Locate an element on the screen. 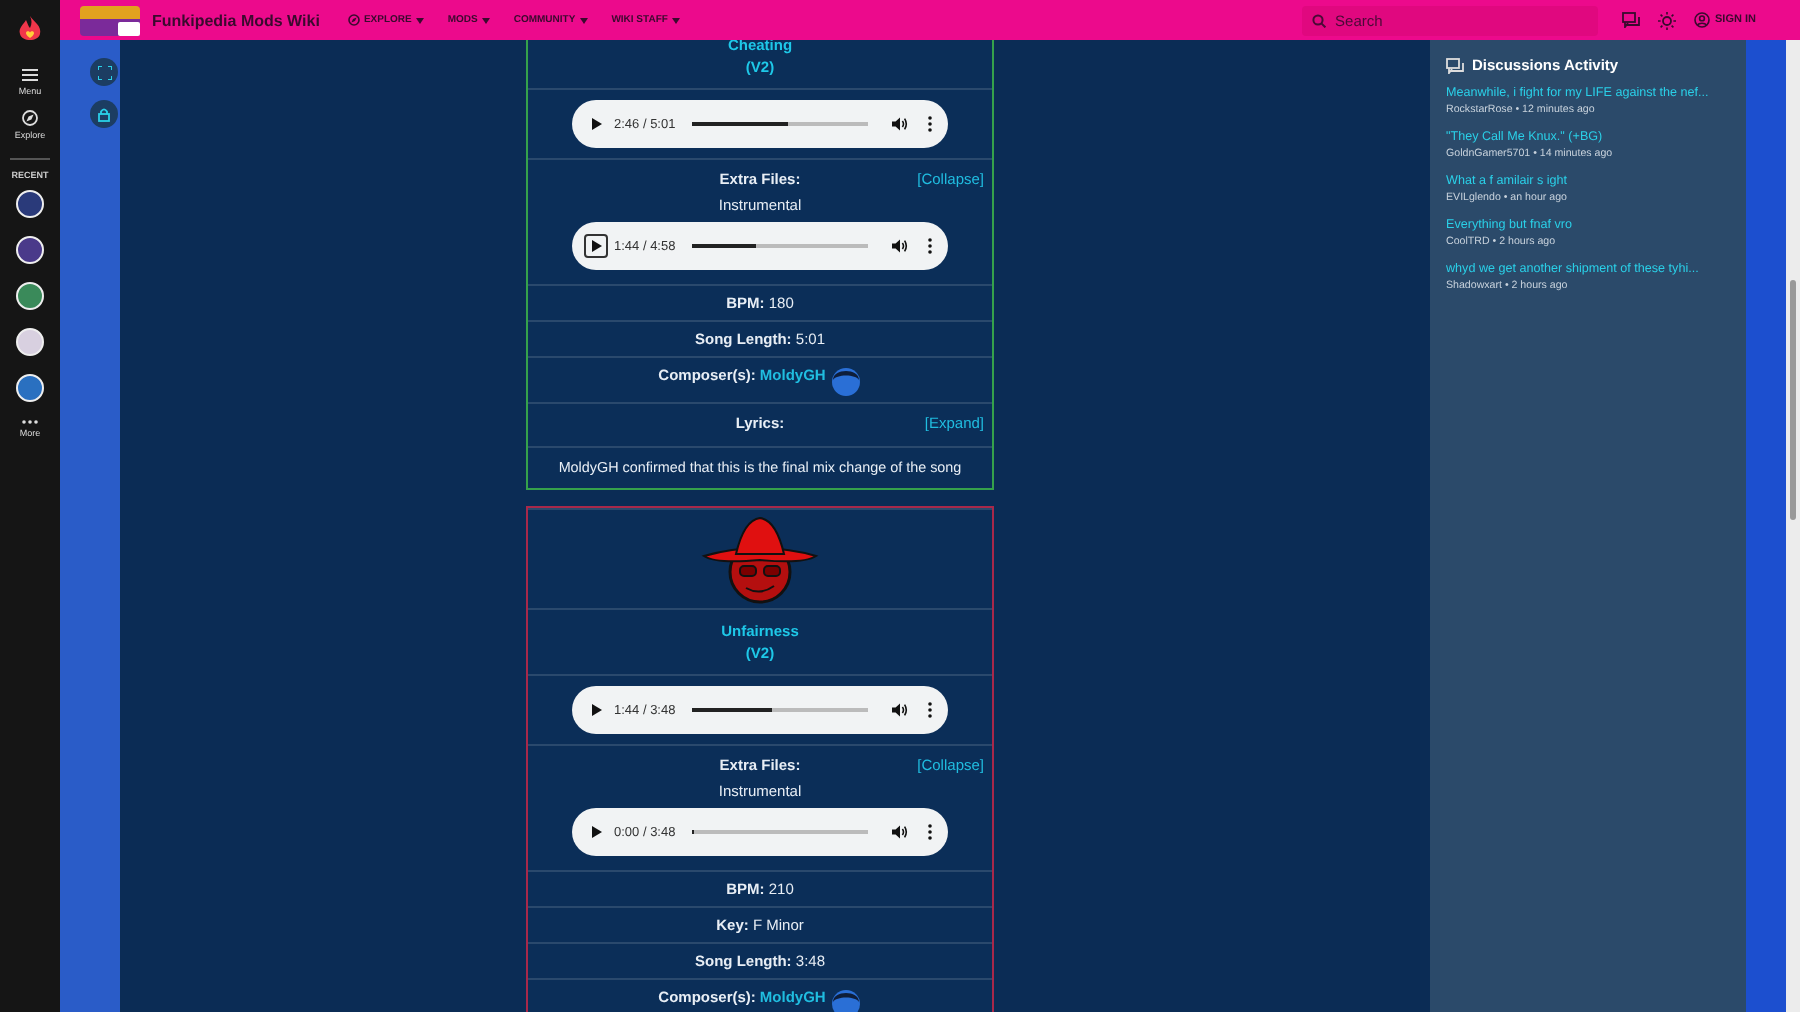 The height and width of the screenshot is (1012, 1800). play-button is located at coordinates (596, 246).